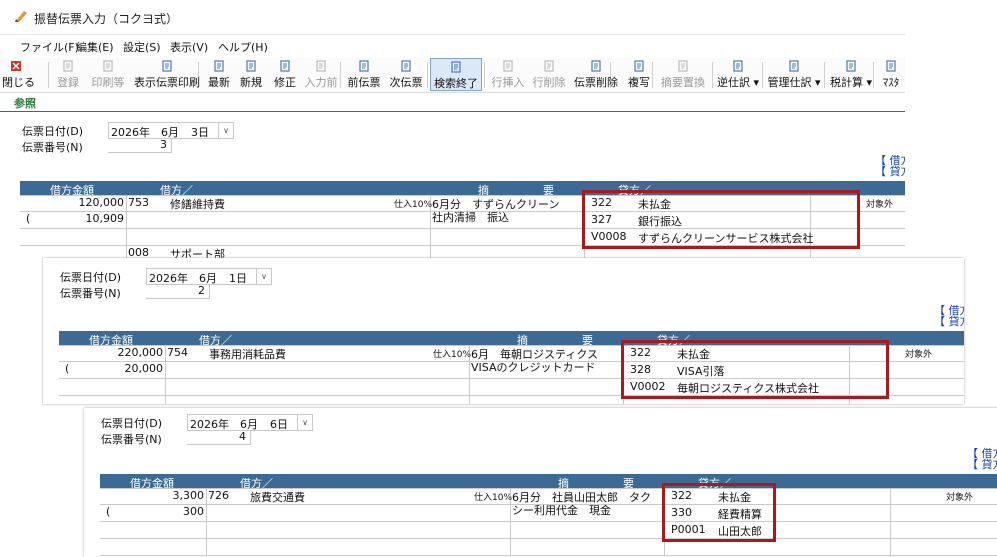 The width and height of the screenshot is (997, 557). What do you see at coordinates (406, 74) in the screenshot?
I see `toolbar-button-9: 次伝票` at bounding box center [406, 74].